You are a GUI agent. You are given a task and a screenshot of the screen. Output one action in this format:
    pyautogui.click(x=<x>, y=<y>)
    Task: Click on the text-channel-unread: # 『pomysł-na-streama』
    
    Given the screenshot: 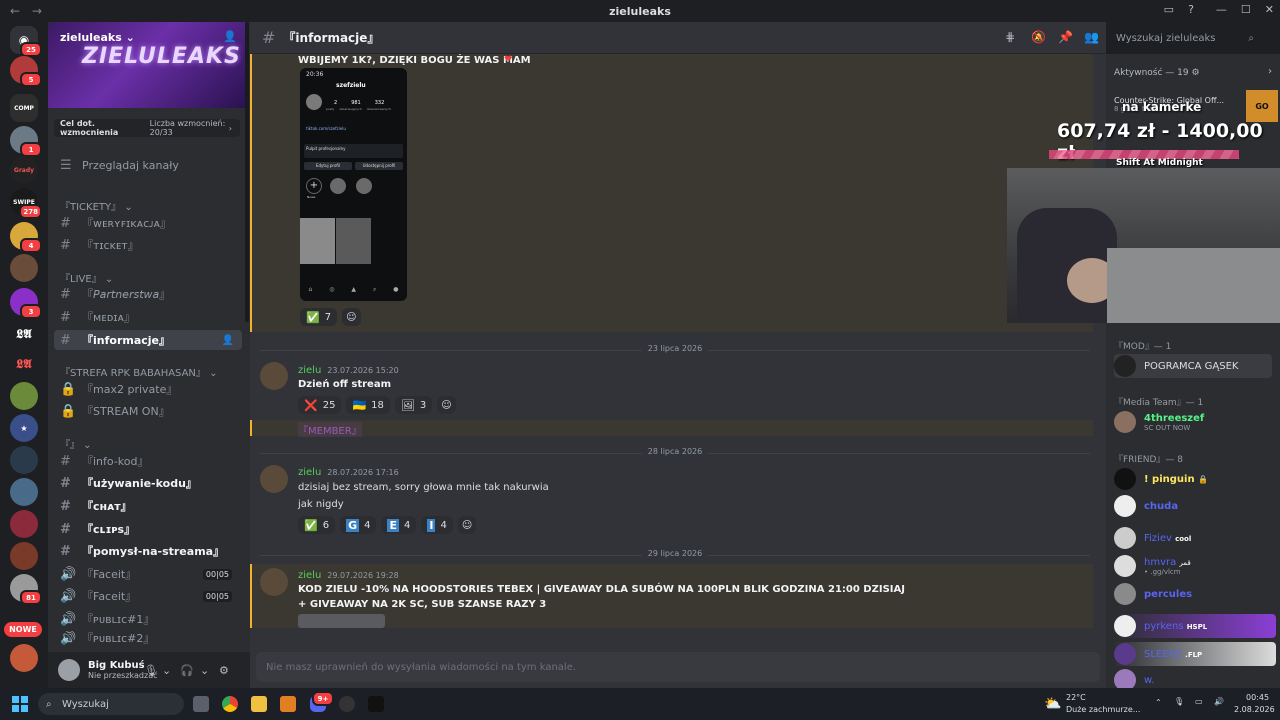 What is the action you would take?
    pyautogui.click(x=148, y=551)
    